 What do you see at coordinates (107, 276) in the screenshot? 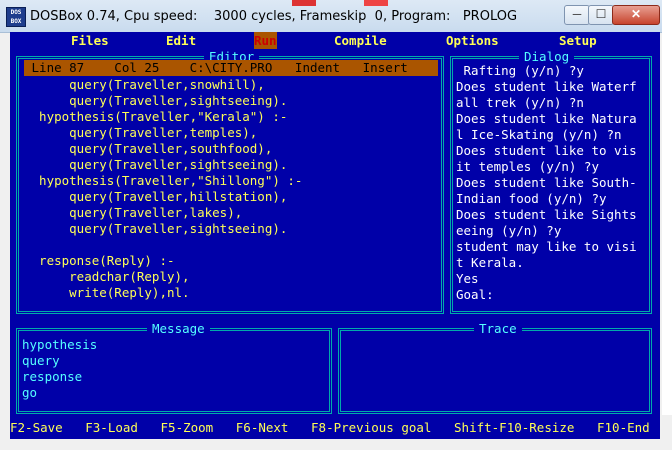
I see `code-line: readchar(Reply),` at bounding box center [107, 276].